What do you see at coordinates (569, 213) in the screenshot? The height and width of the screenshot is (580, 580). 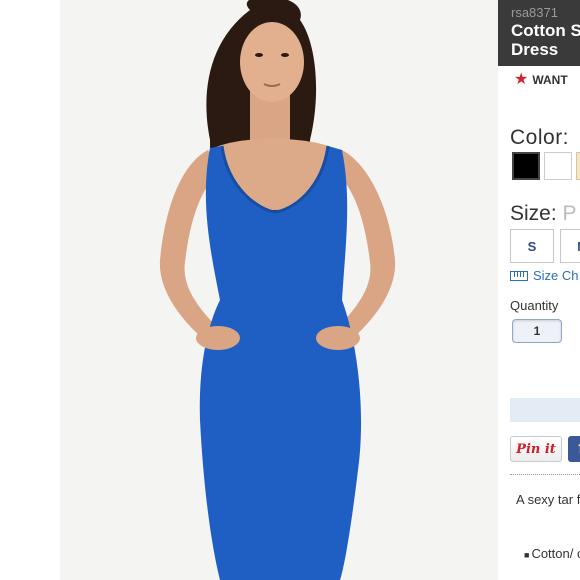 I see `size-placeholder: P` at bounding box center [569, 213].